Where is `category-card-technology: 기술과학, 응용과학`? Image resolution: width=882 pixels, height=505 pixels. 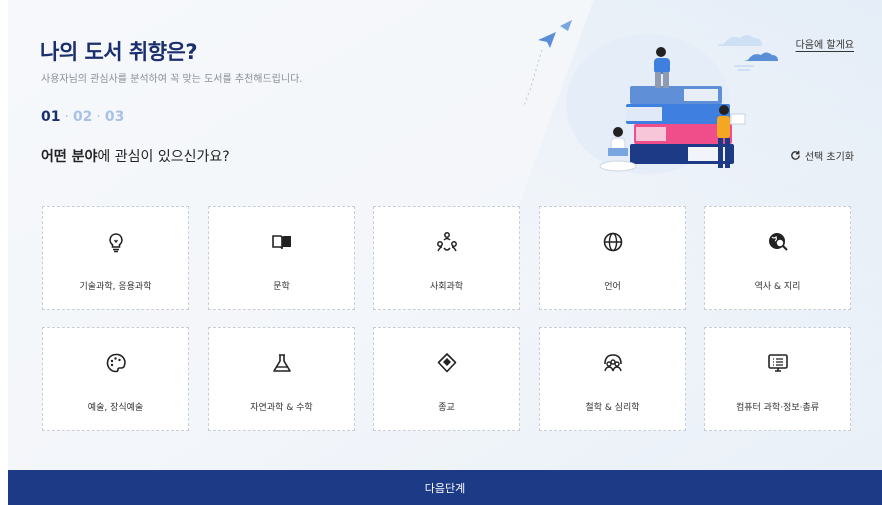
category-card-technology: 기술과학, 응용과학 is located at coordinates (115, 258).